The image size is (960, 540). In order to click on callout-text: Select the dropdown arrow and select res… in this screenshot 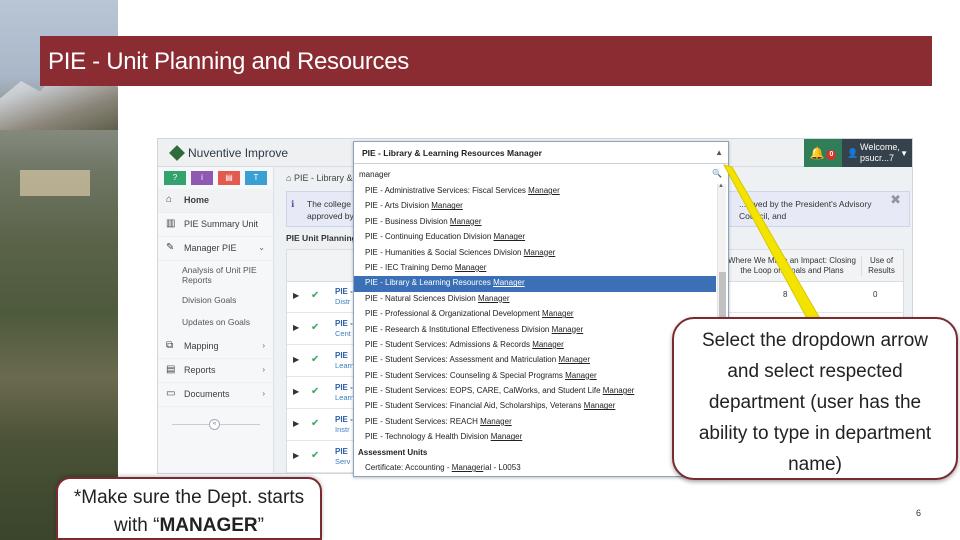, I will do `click(815, 402)`.